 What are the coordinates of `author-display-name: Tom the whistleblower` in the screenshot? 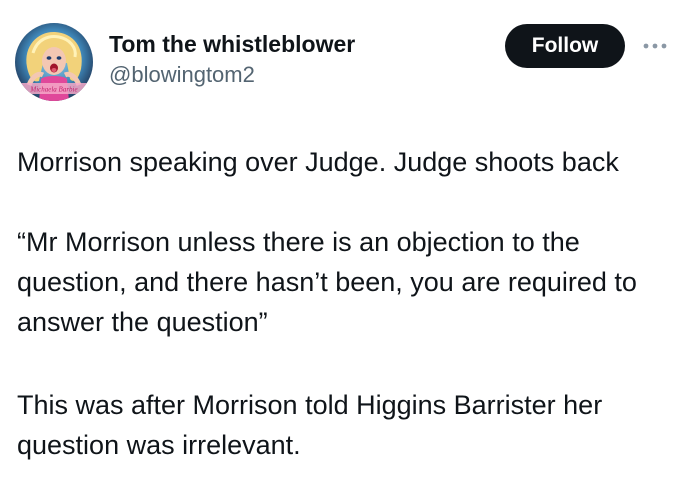 It's located at (232, 44).